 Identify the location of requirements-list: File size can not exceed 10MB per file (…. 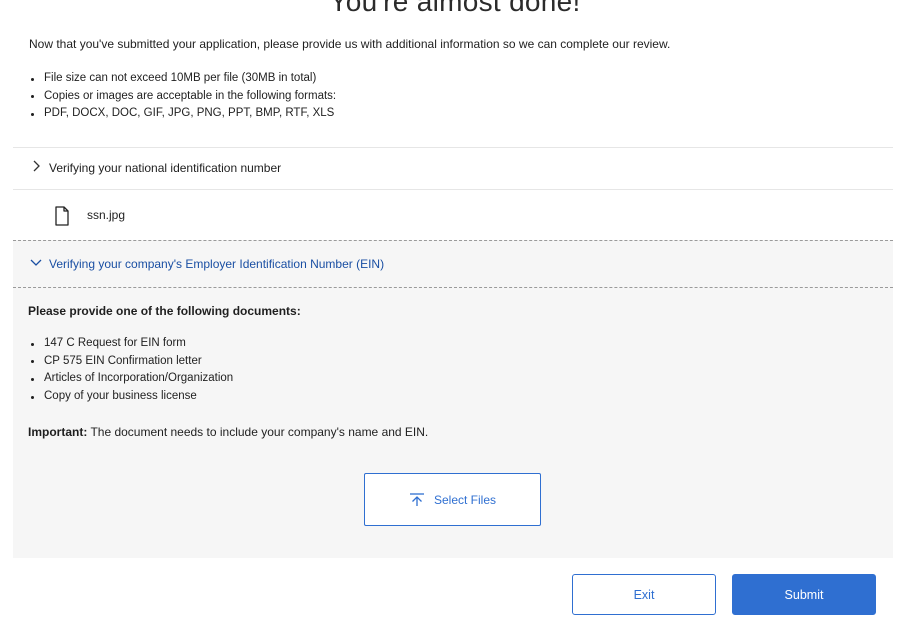
(183, 96).